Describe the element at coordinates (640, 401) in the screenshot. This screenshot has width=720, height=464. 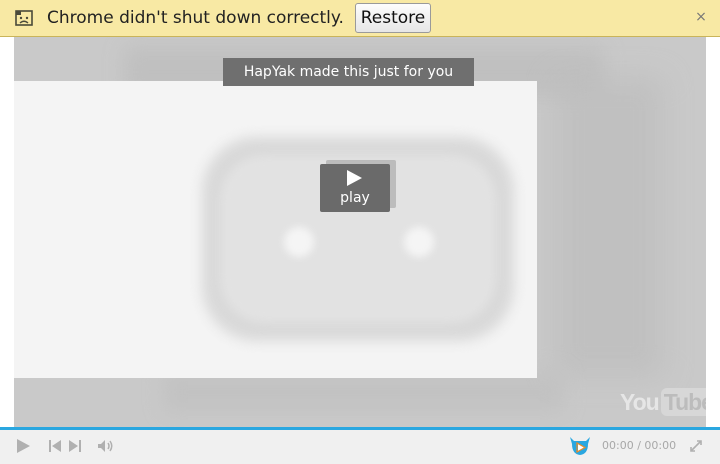
I see `youtube-logo-you: You` at that location.